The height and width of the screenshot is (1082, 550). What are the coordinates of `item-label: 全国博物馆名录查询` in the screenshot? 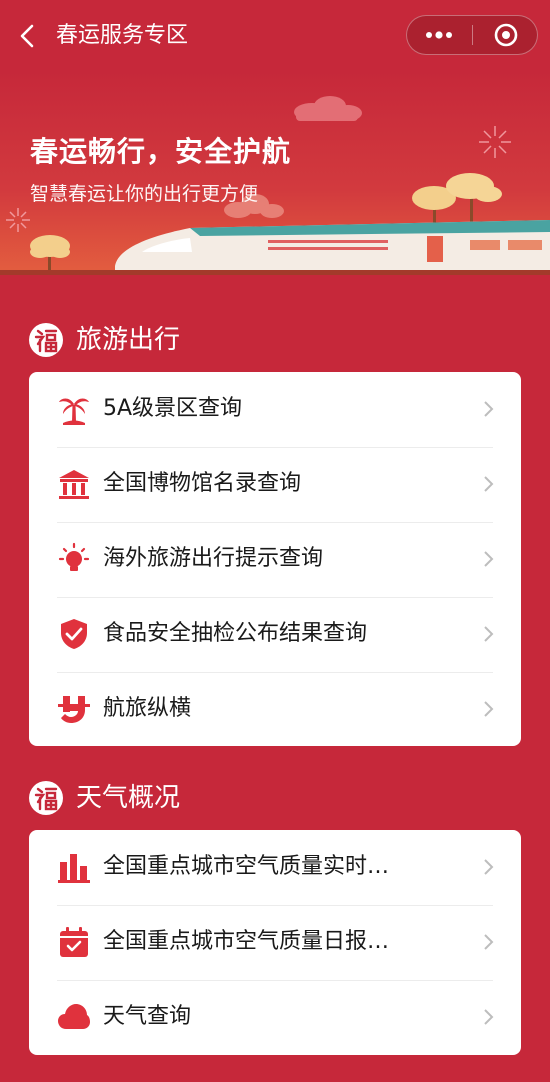 It's located at (202, 483).